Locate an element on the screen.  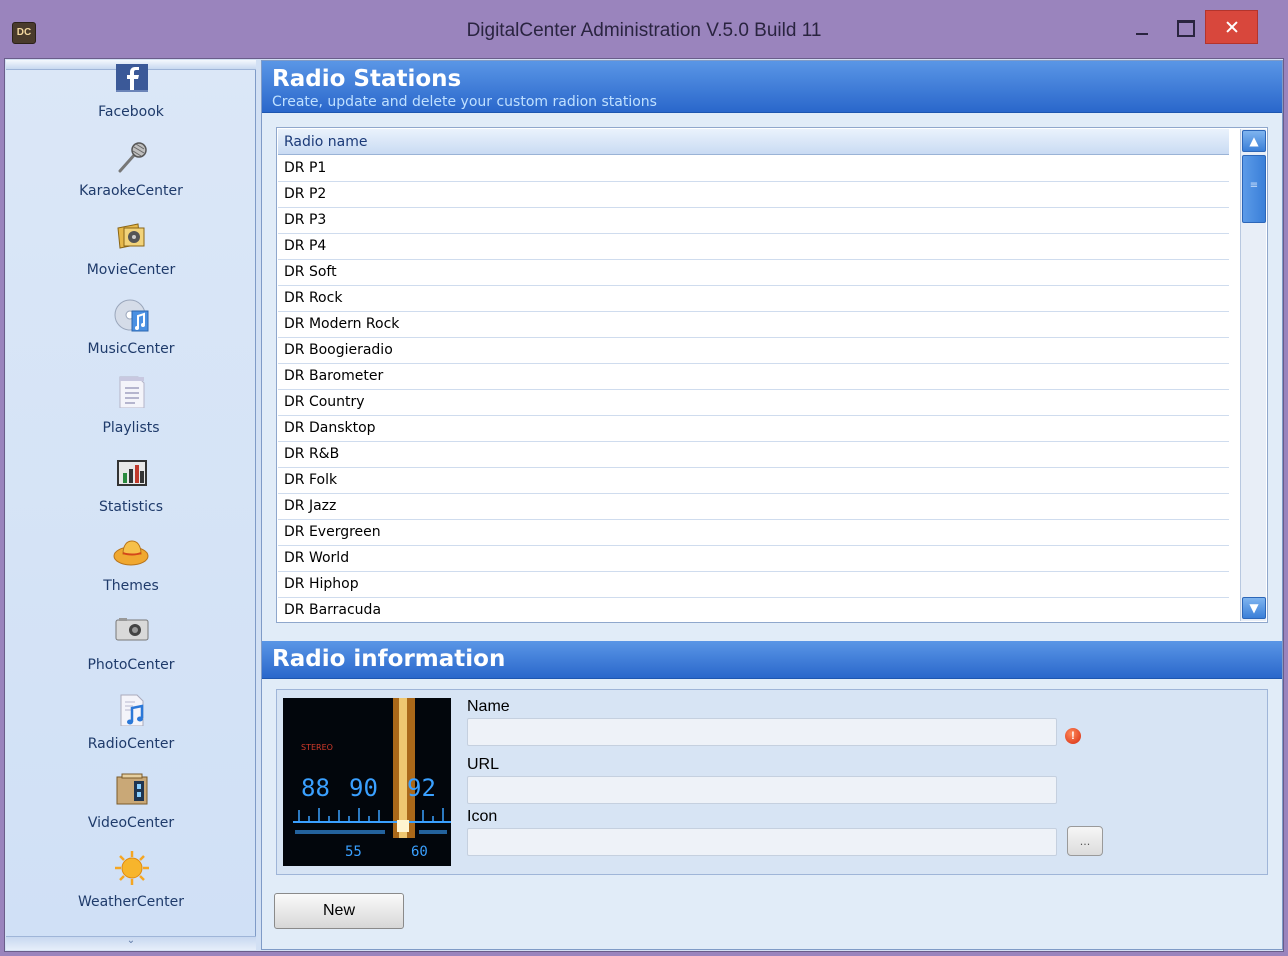
maximize-button is located at coordinates (1184, 27).